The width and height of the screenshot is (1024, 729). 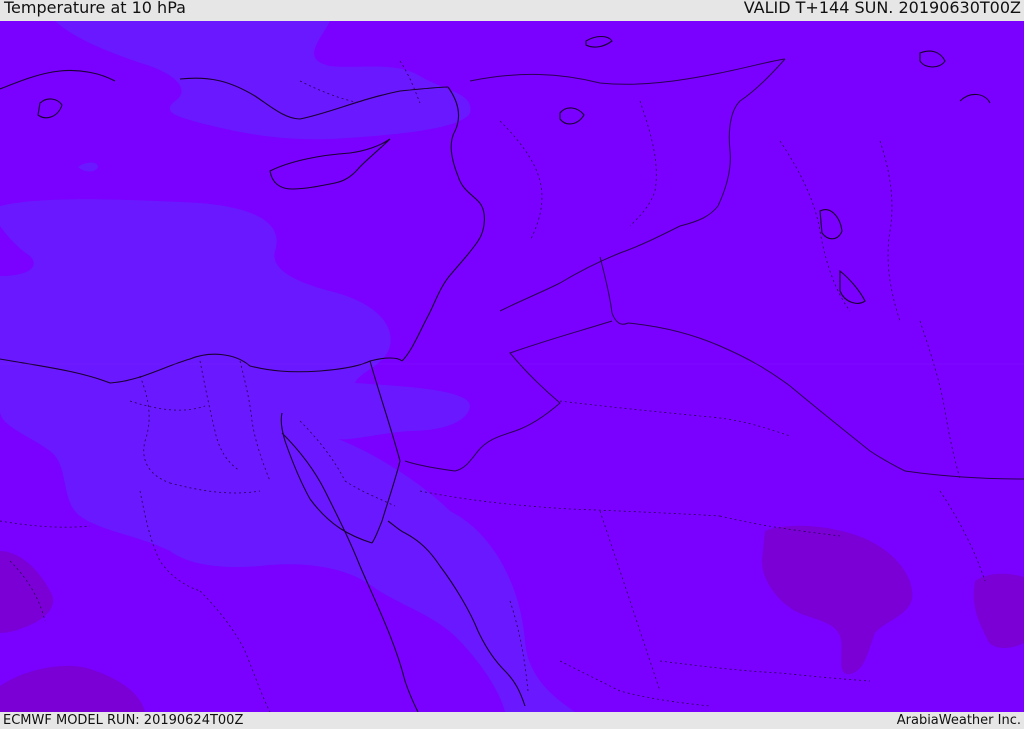 I want to click on valid-time: VALID T+144 SUN. 20190630T00Z, so click(x=882, y=8).